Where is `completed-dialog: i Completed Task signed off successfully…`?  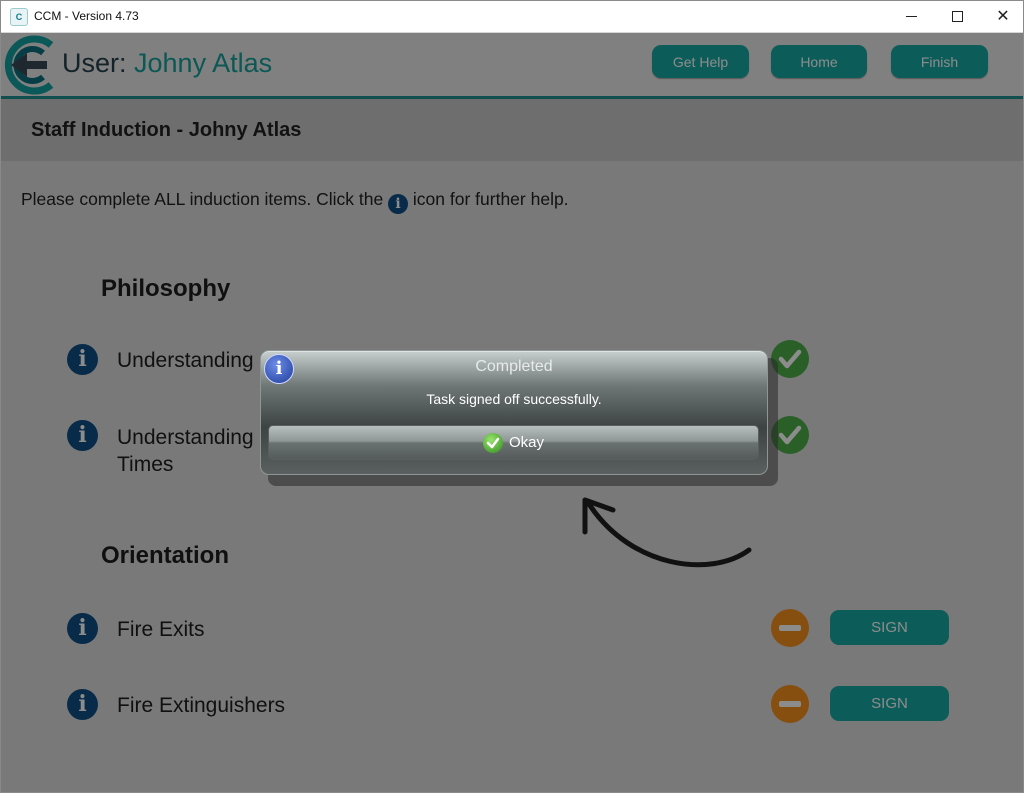
completed-dialog: i Completed Task signed off successfully… is located at coordinates (514, 412).